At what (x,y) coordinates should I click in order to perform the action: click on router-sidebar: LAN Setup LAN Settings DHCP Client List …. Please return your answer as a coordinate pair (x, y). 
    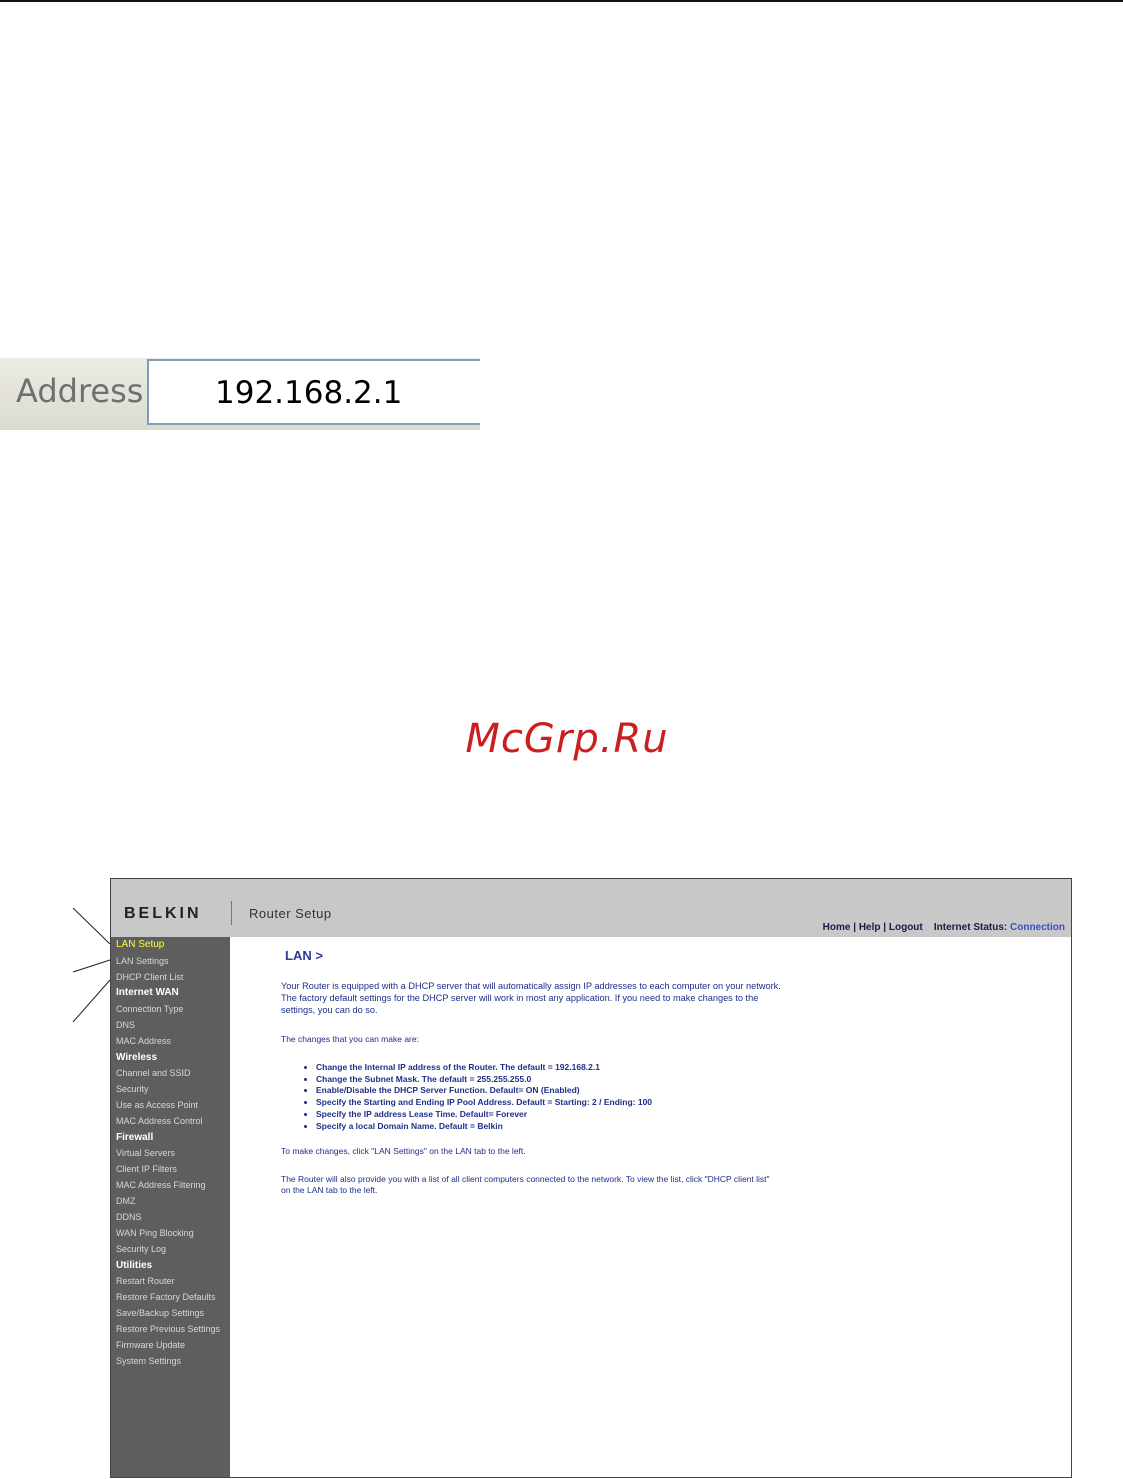
    Looking at the image, I should click on (170, 1207).